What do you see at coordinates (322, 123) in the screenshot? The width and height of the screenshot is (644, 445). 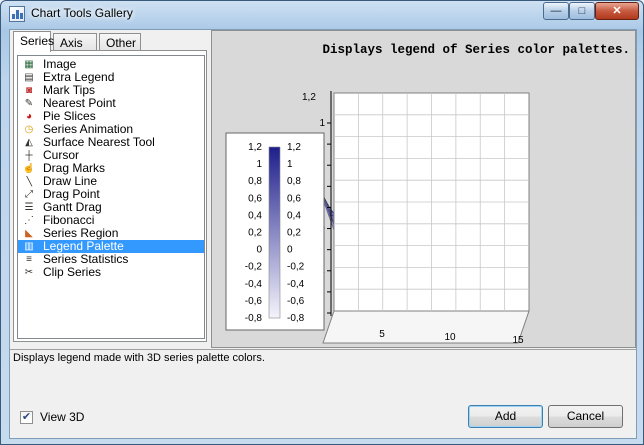 I see `y-axis-label: 1` at bounding box center [322, 123].